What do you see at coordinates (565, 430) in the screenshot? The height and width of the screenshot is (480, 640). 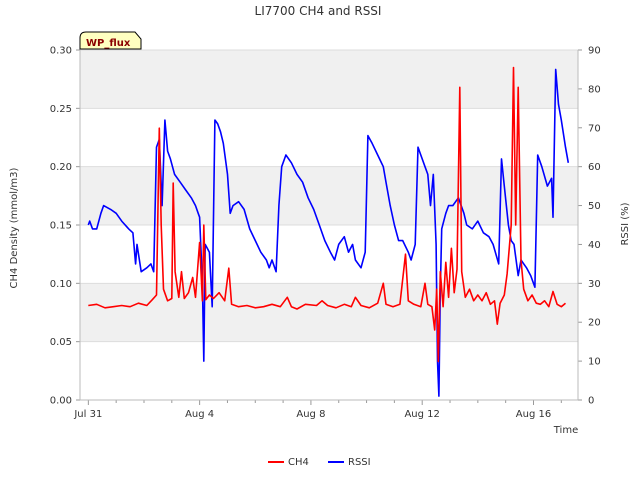 I see `x-axis-label: Time` at bounding box center [565, 430].